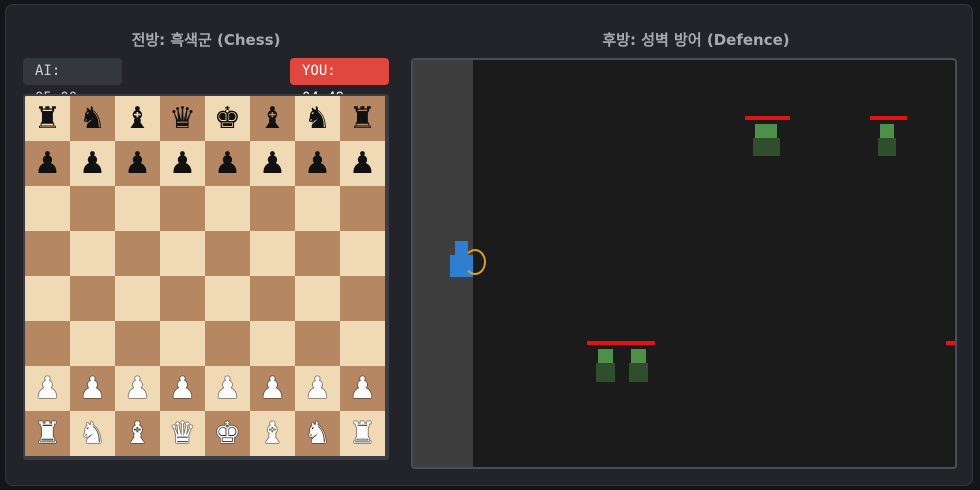  I want to click on black-rook-icon: ♜, so click(47, 118).